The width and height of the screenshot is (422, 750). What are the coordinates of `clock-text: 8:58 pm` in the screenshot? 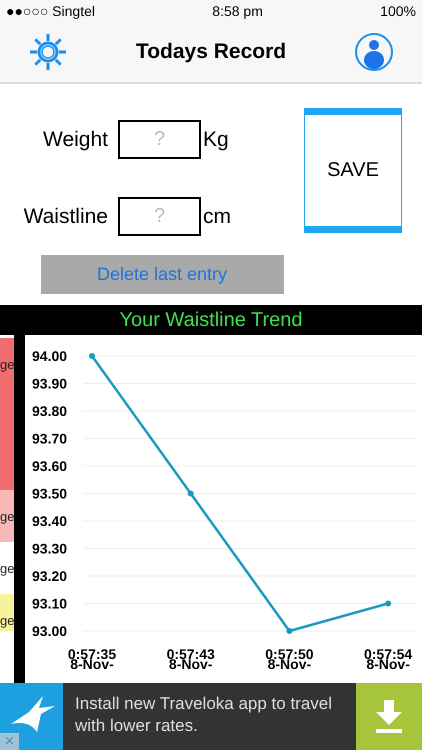 It's located at (237, 11).